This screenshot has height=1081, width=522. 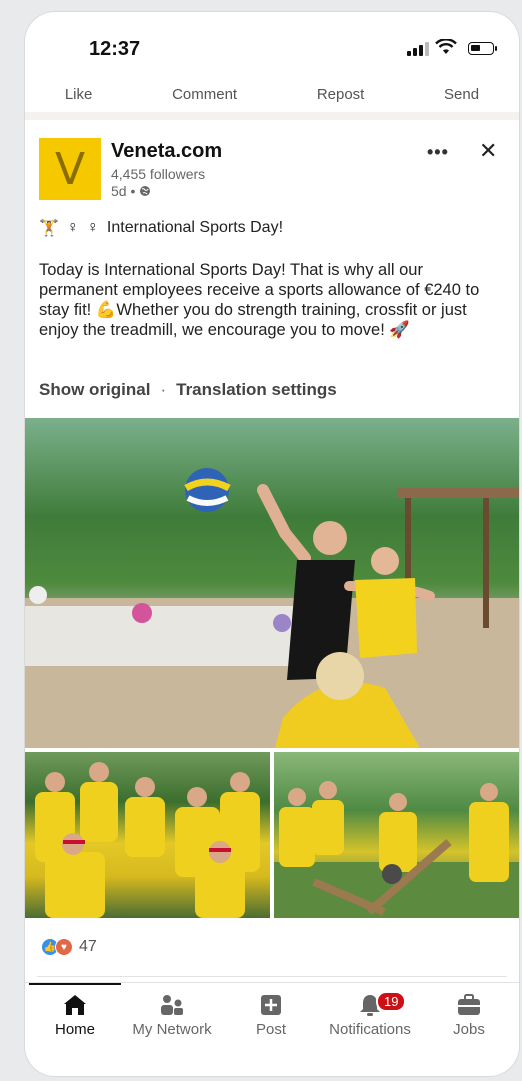 I want to click on tab-my-network: My Network, so click(x=172, y=1013).